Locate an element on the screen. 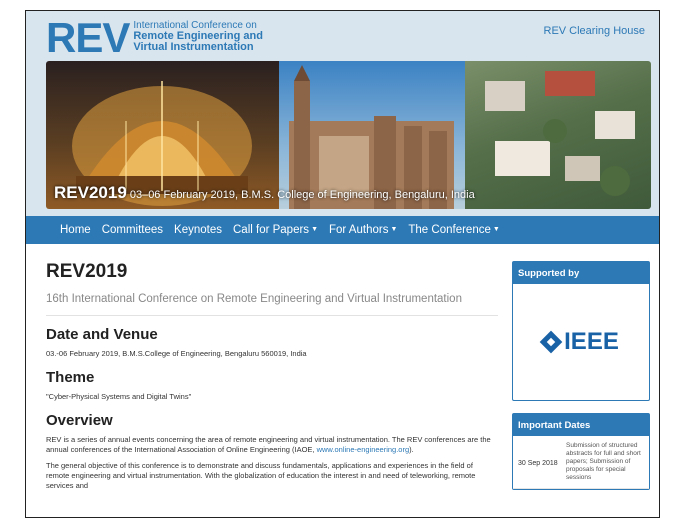 The width and height of the screenshot is (673, 528). important-dates-heading: Important Dates is located at coordinates (581, 425).